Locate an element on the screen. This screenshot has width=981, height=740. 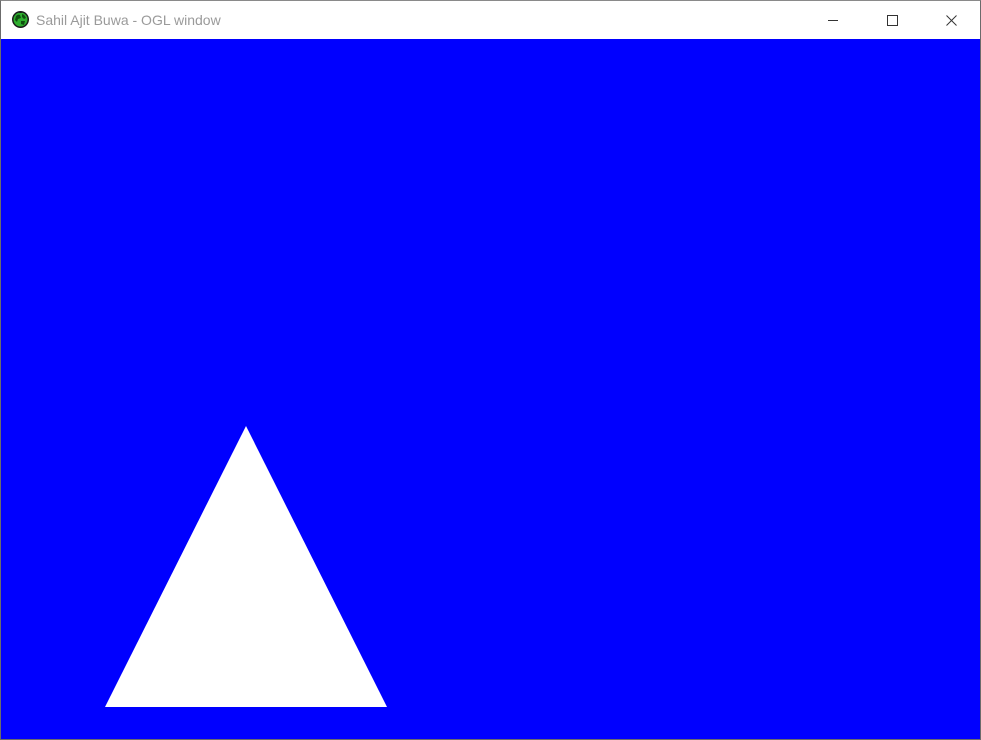
maximize-icon is located at coordinates (892, 20).